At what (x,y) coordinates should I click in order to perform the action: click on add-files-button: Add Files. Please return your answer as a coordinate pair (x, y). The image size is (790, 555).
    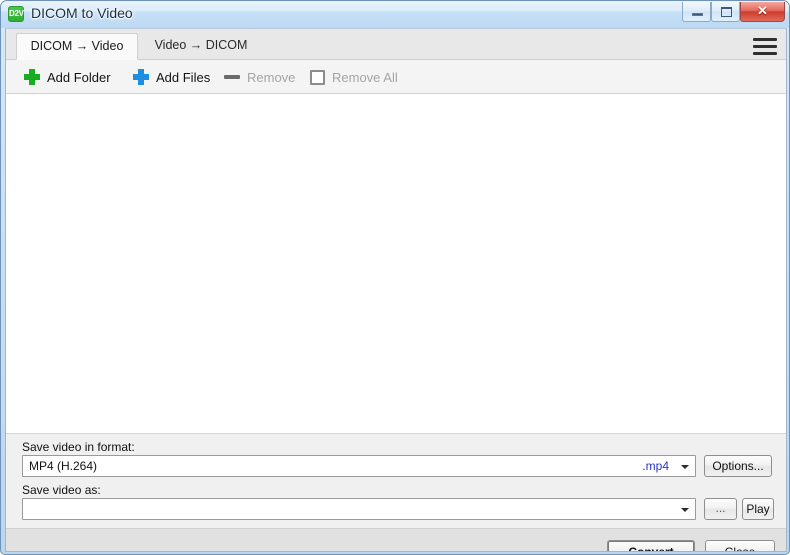
    Looking at the image, I should click on (171, 77).